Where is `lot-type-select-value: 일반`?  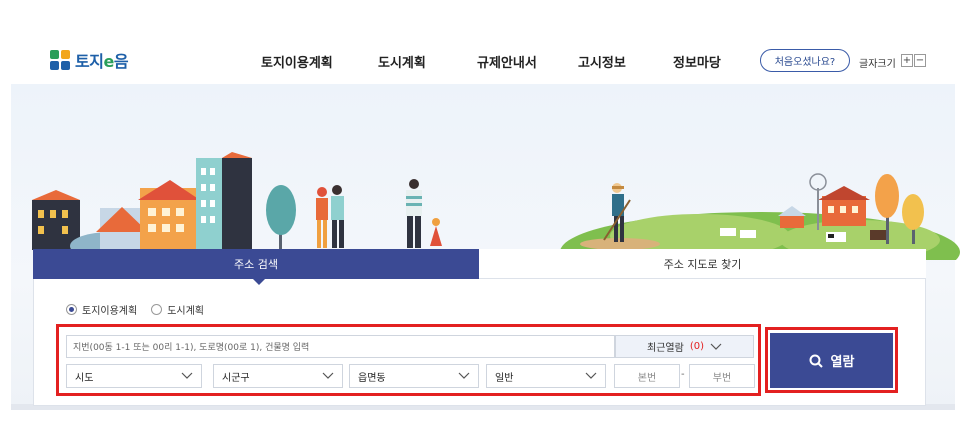 lot-type-select-value: 일반 is located at coordinates (504, 378).